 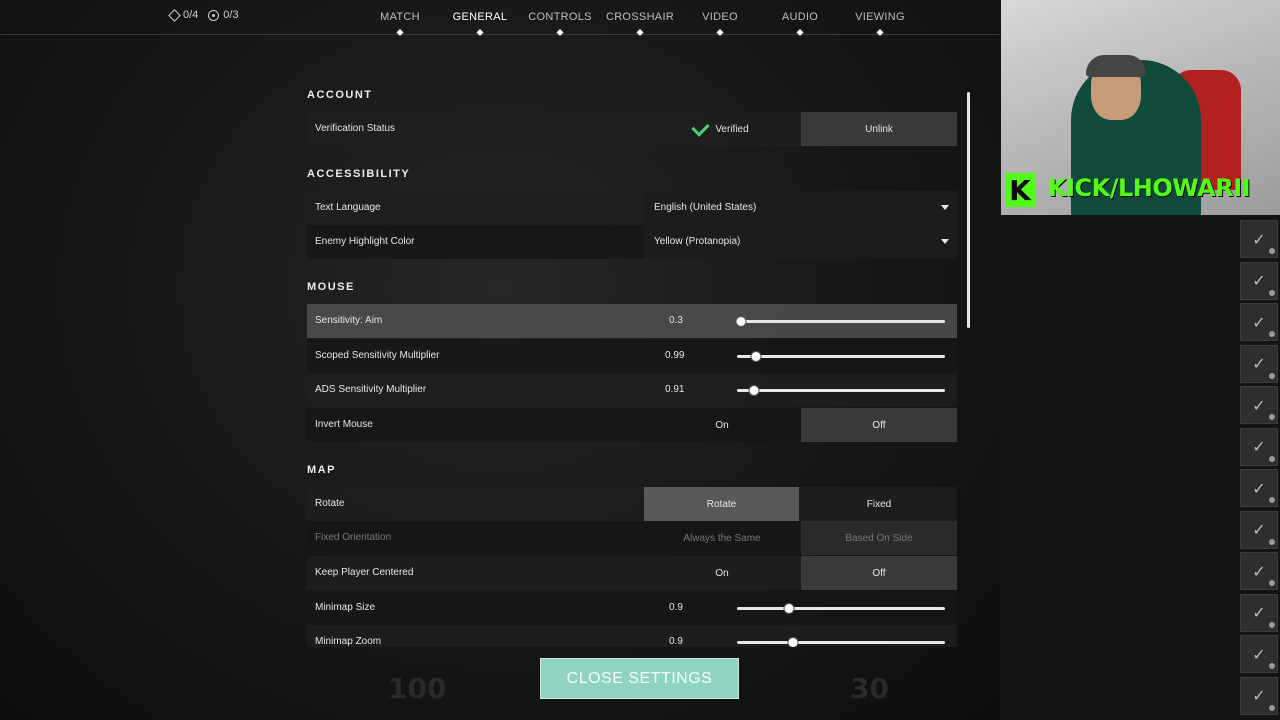 I want to click on tab-viewing: VIEWING, so click(x=880, y=17).